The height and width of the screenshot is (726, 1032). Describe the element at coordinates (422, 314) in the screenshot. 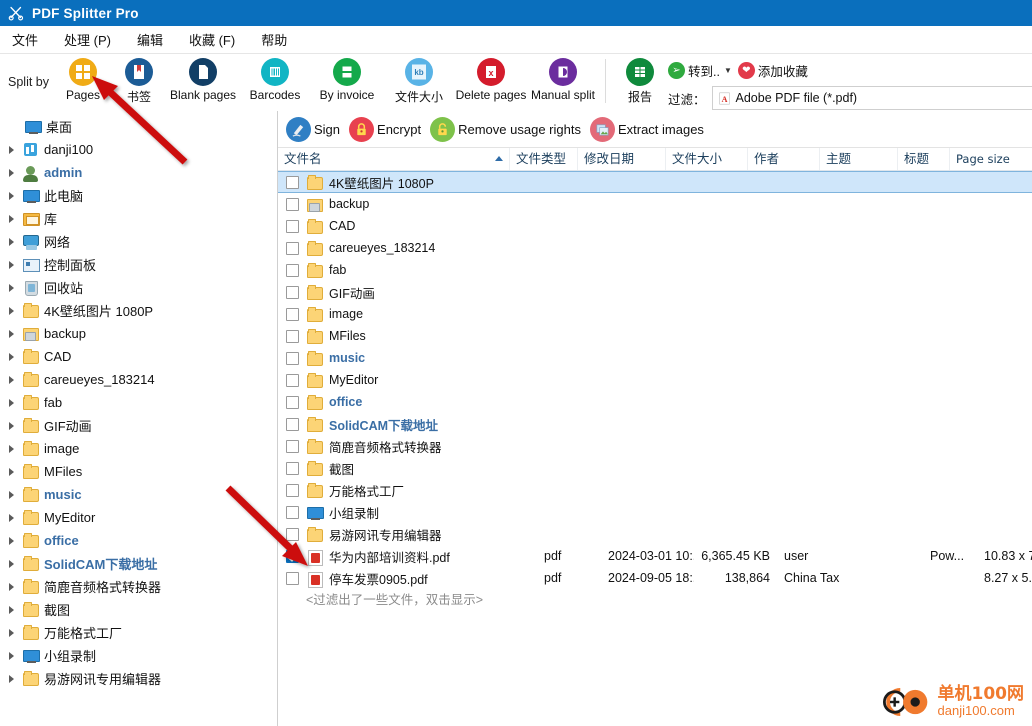

I see `file-name-cell: image` at that location.